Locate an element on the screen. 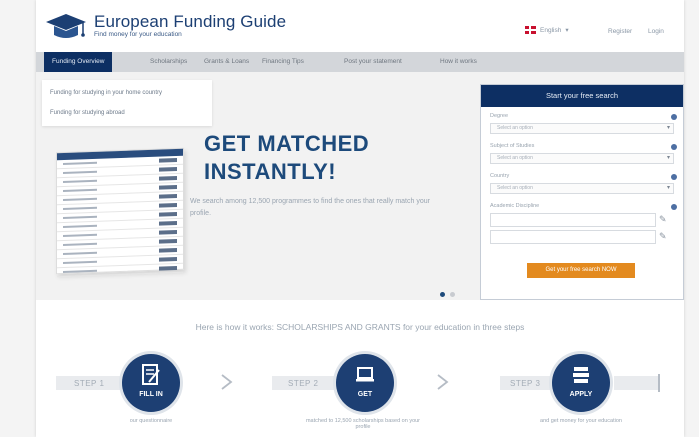 The width and height of the screenshot is (699, 437). hero-title-line2: INSTANTLY! is located at coordinates (270, 171).